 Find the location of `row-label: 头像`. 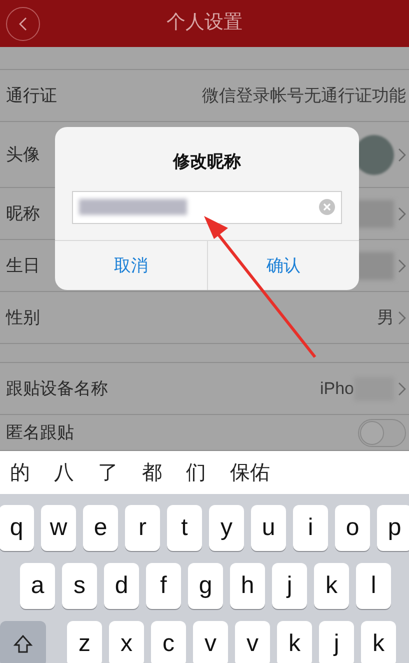

row-label: 头像 is located at coordinates (23, 155).